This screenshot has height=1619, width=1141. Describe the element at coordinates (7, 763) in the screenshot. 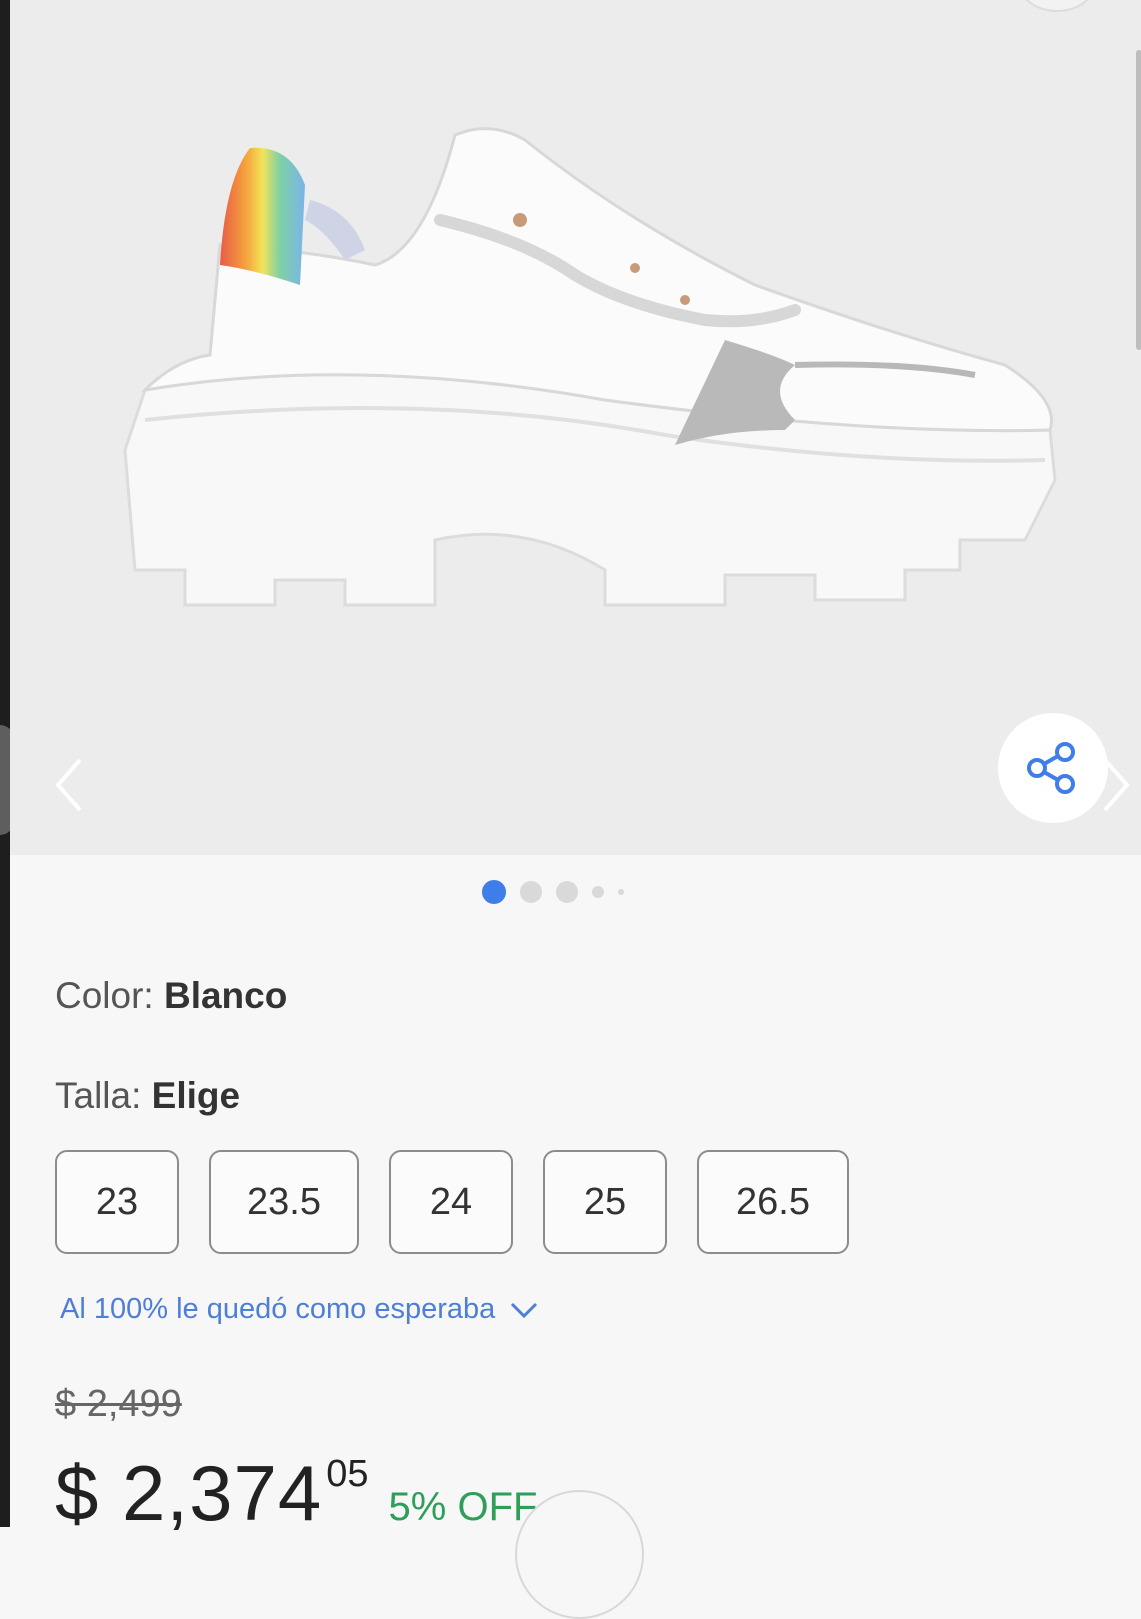

I see `left-edge` at that location.